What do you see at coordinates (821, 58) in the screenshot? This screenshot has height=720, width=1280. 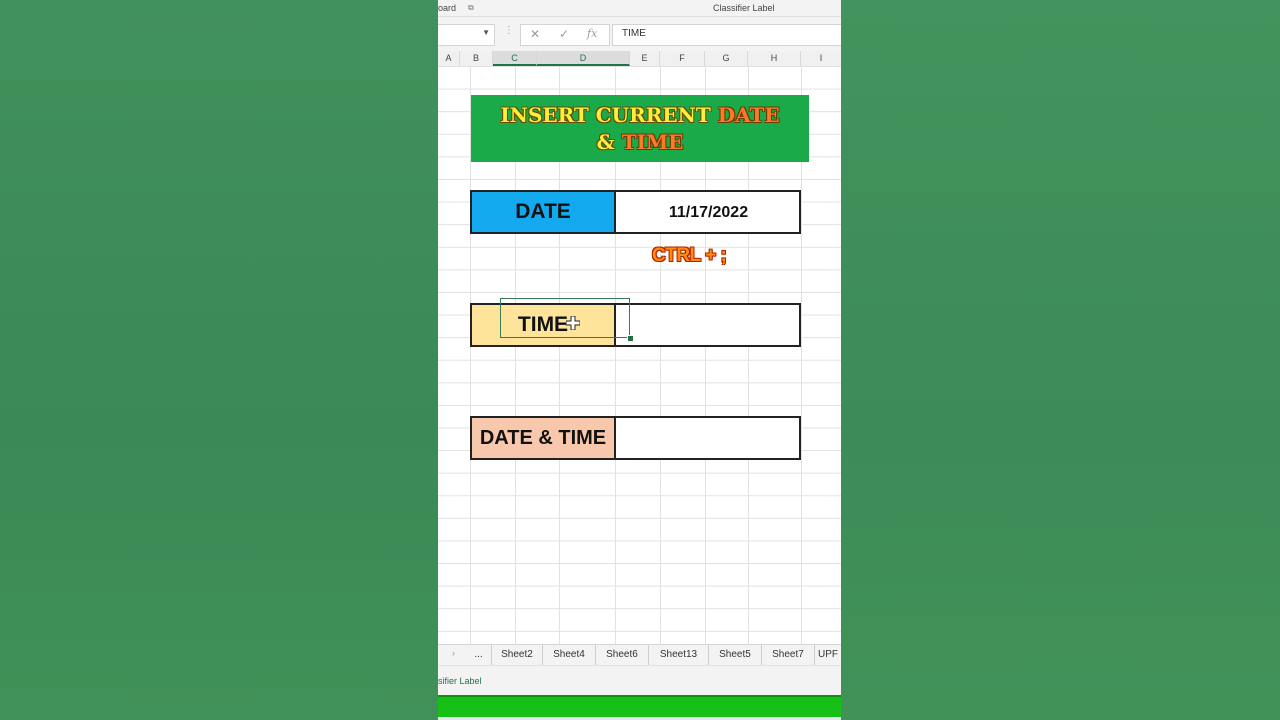 I see `column-header-i: I` at bounding box center [821, 58].